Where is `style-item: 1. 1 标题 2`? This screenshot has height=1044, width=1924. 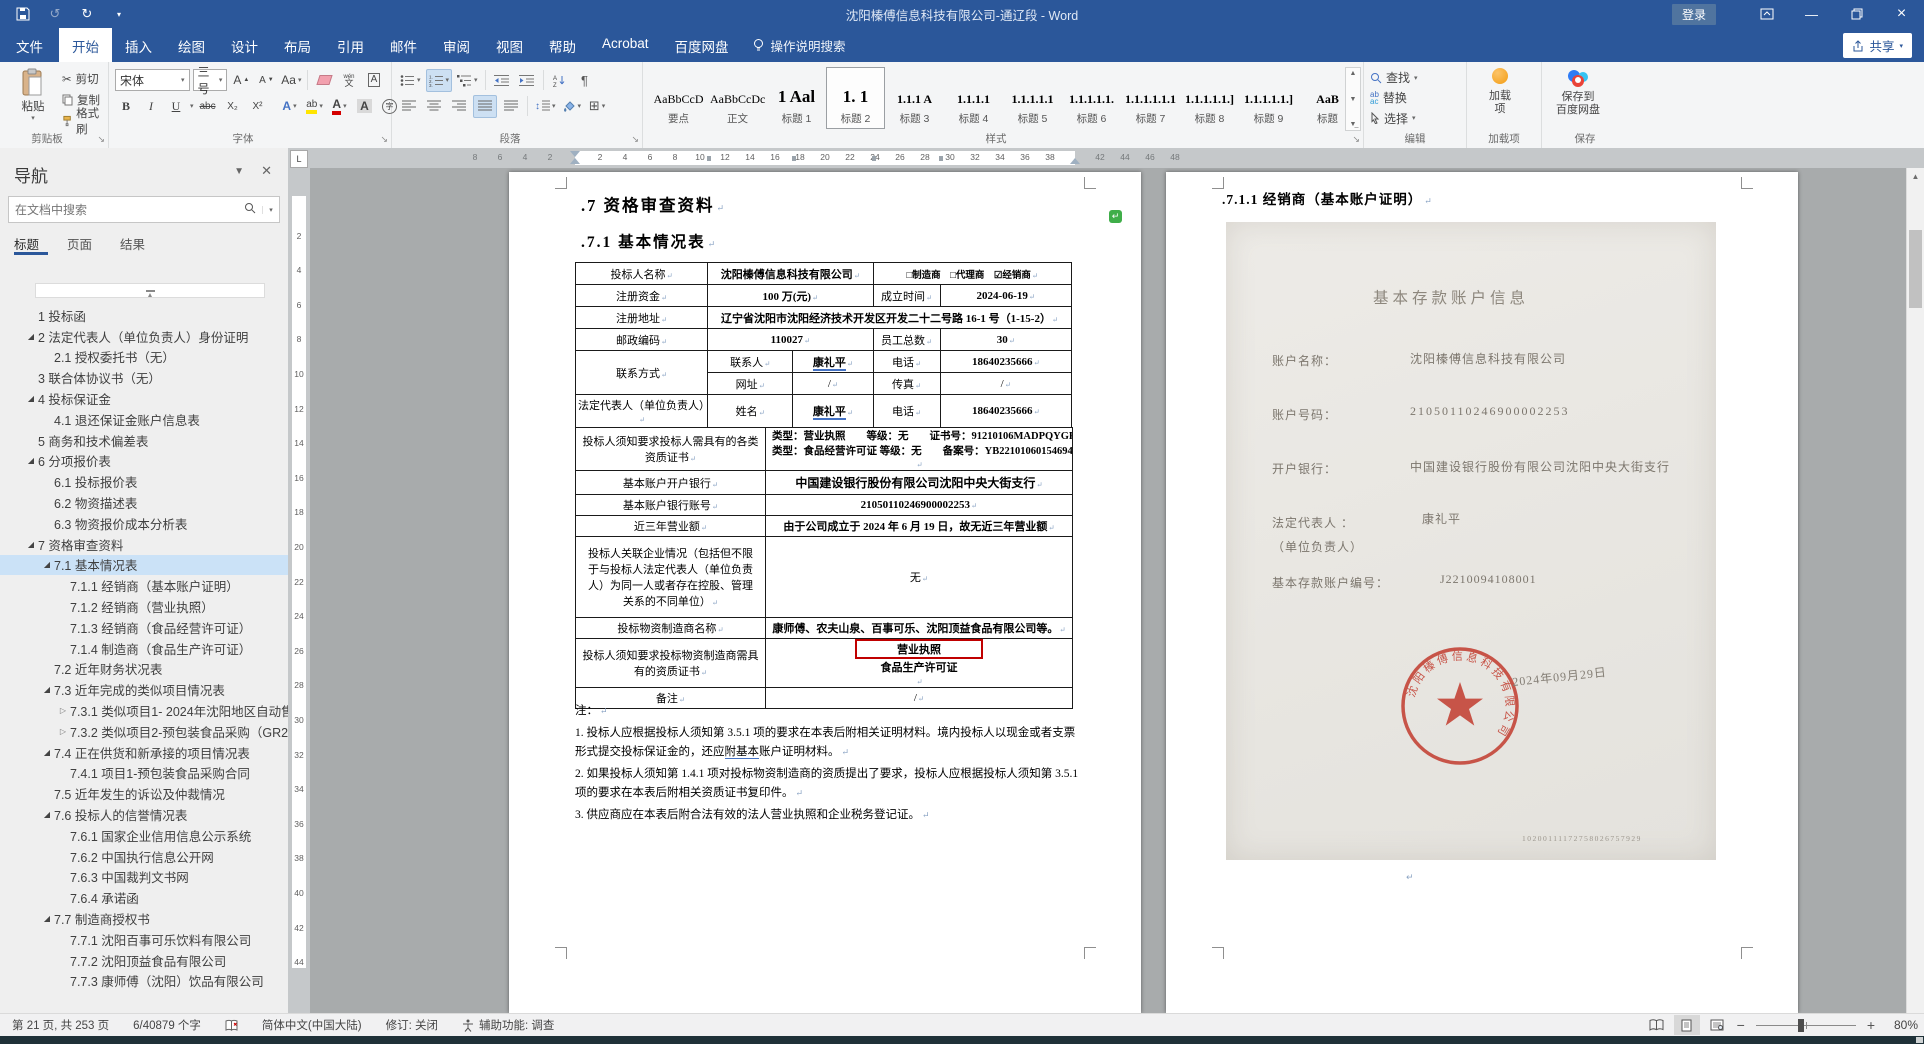 style-item: 1. 1 标题 2 is located at coordinates (855, 98).